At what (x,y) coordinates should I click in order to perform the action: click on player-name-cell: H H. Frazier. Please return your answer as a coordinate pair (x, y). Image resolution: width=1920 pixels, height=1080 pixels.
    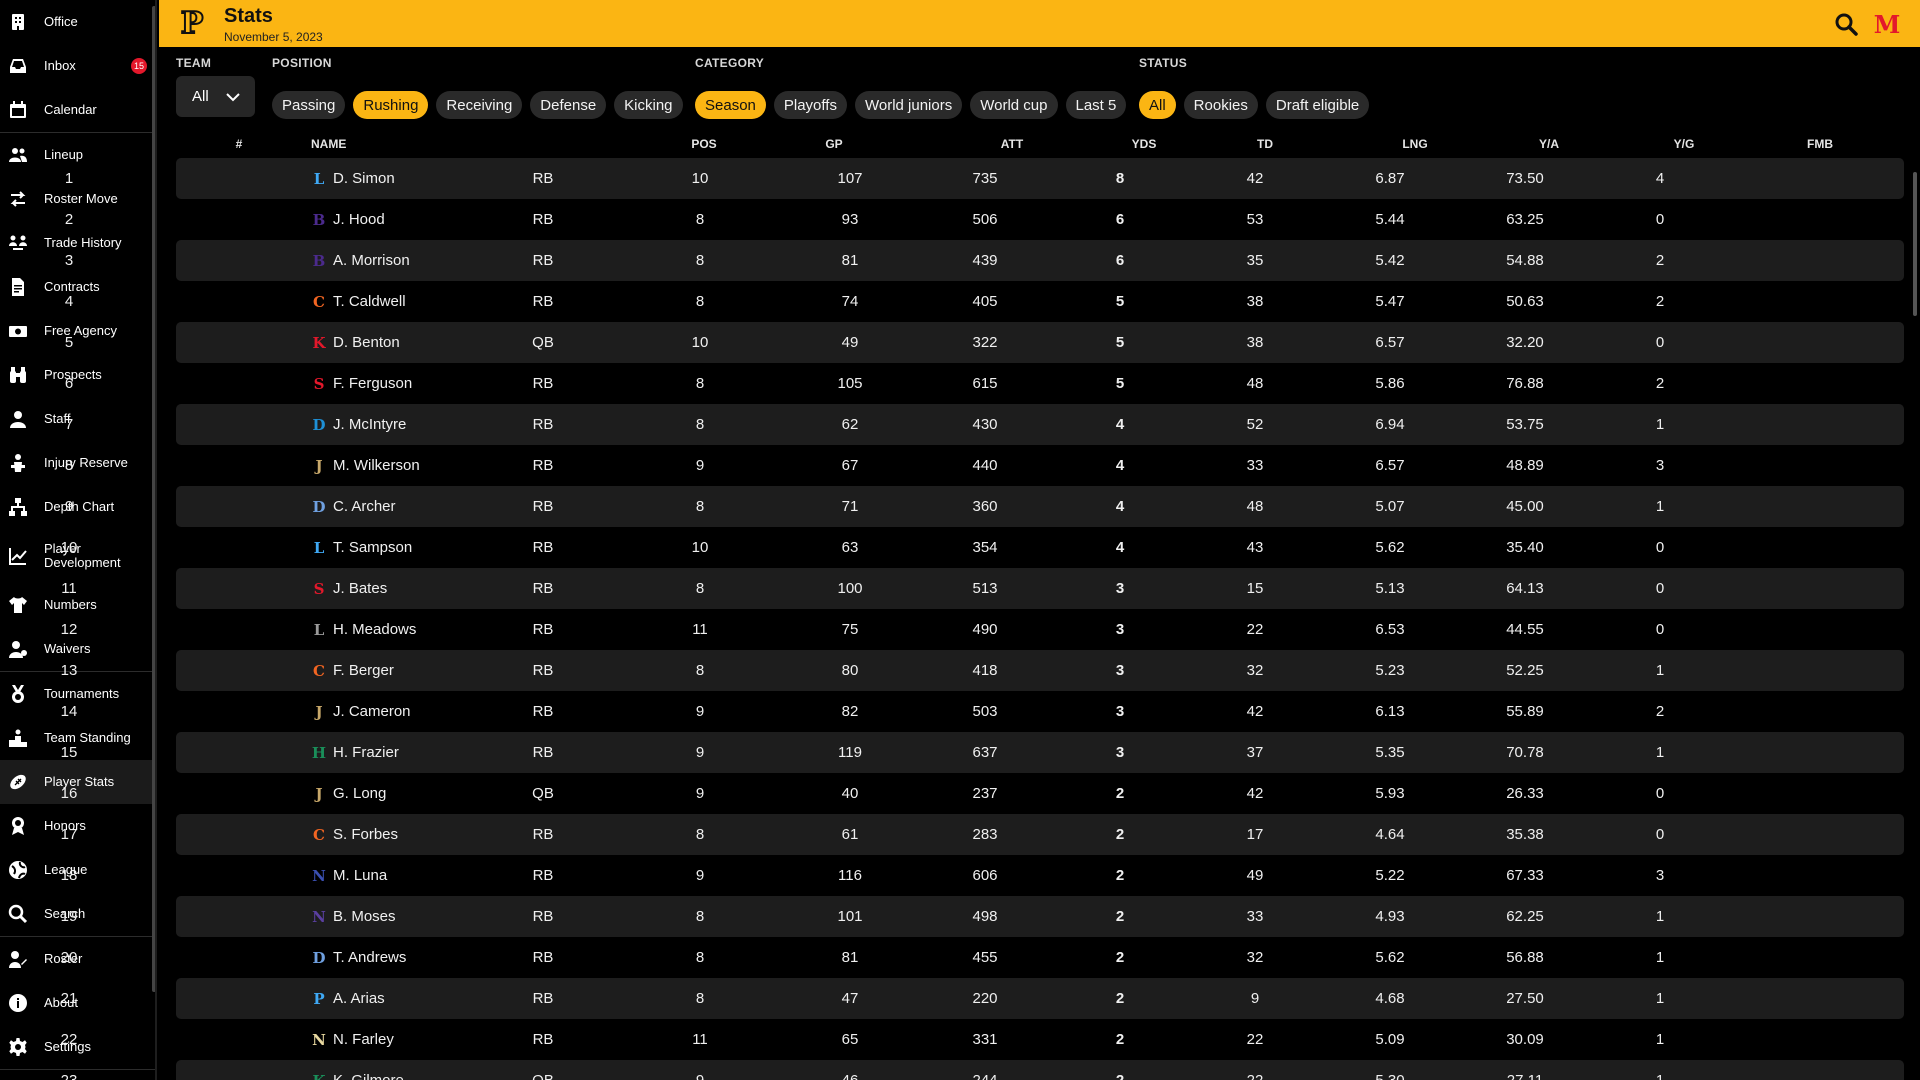
    Looking at the image, I should click on (355, 752).